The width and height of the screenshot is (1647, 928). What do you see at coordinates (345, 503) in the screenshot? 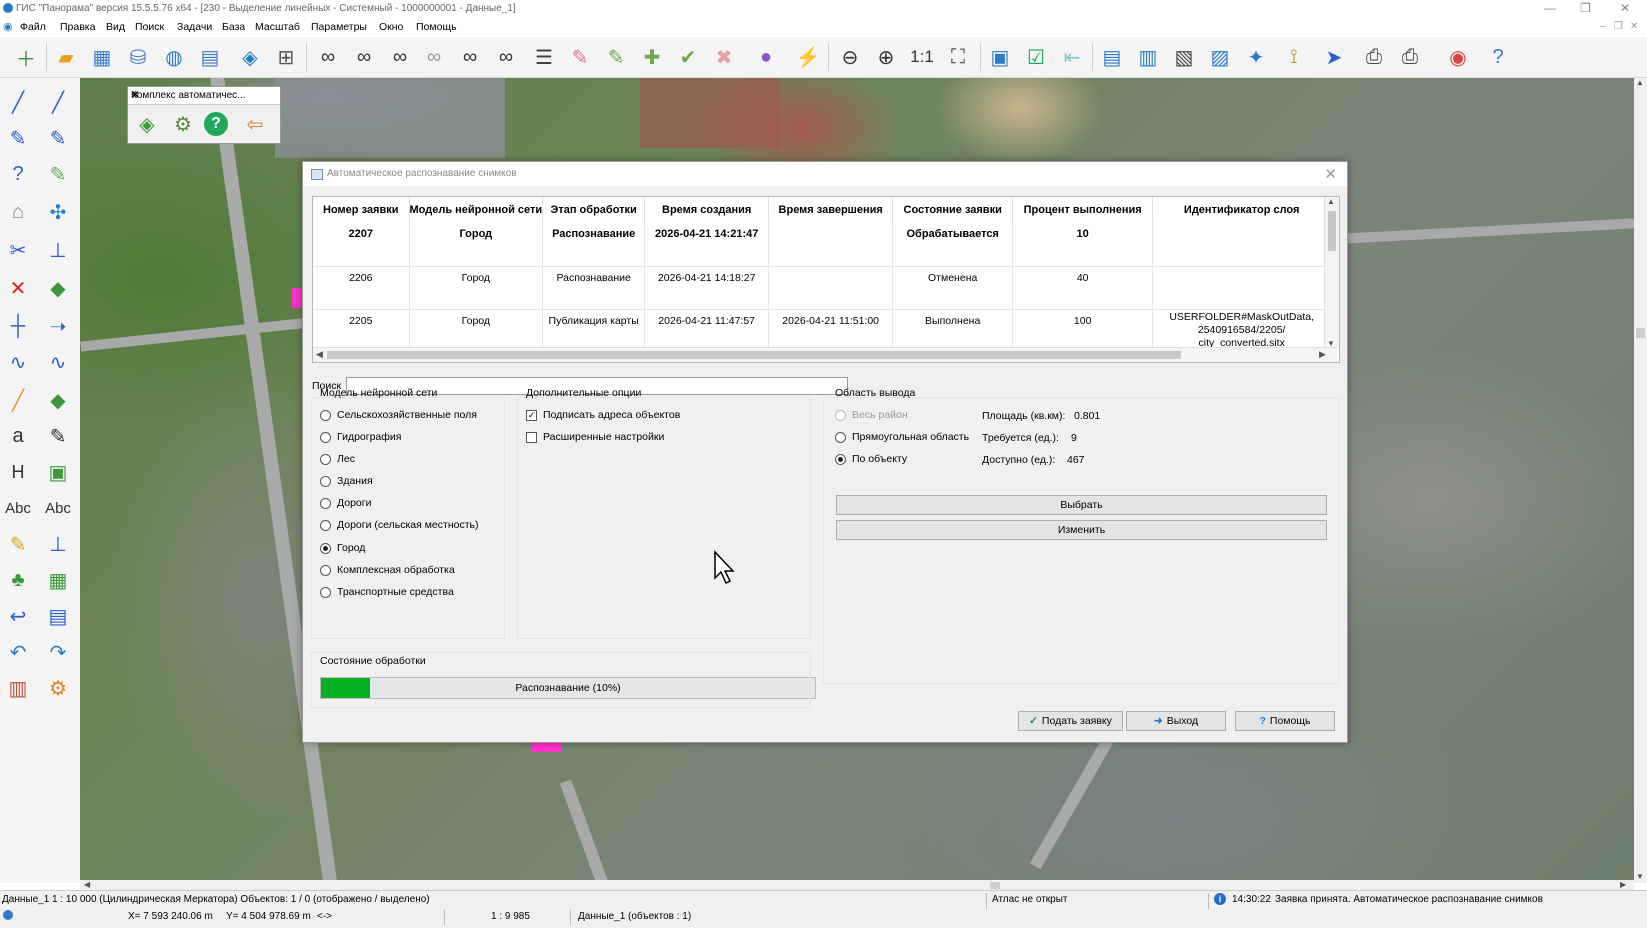
I see `radio-roads: Дороги` at bounding box center [345, 503].